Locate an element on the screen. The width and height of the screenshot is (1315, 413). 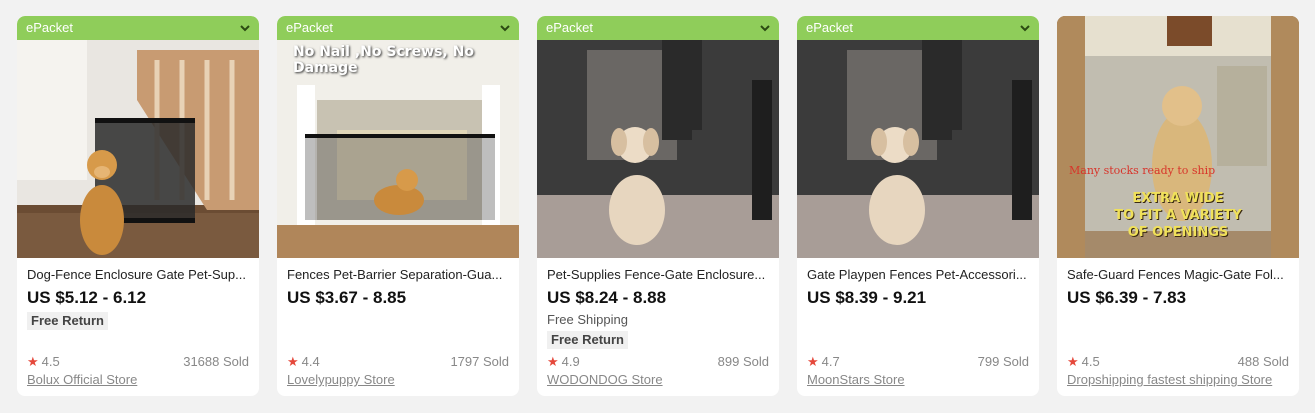
product-price: US $5.12 - 6.12 is located at coordinates (87, 297).